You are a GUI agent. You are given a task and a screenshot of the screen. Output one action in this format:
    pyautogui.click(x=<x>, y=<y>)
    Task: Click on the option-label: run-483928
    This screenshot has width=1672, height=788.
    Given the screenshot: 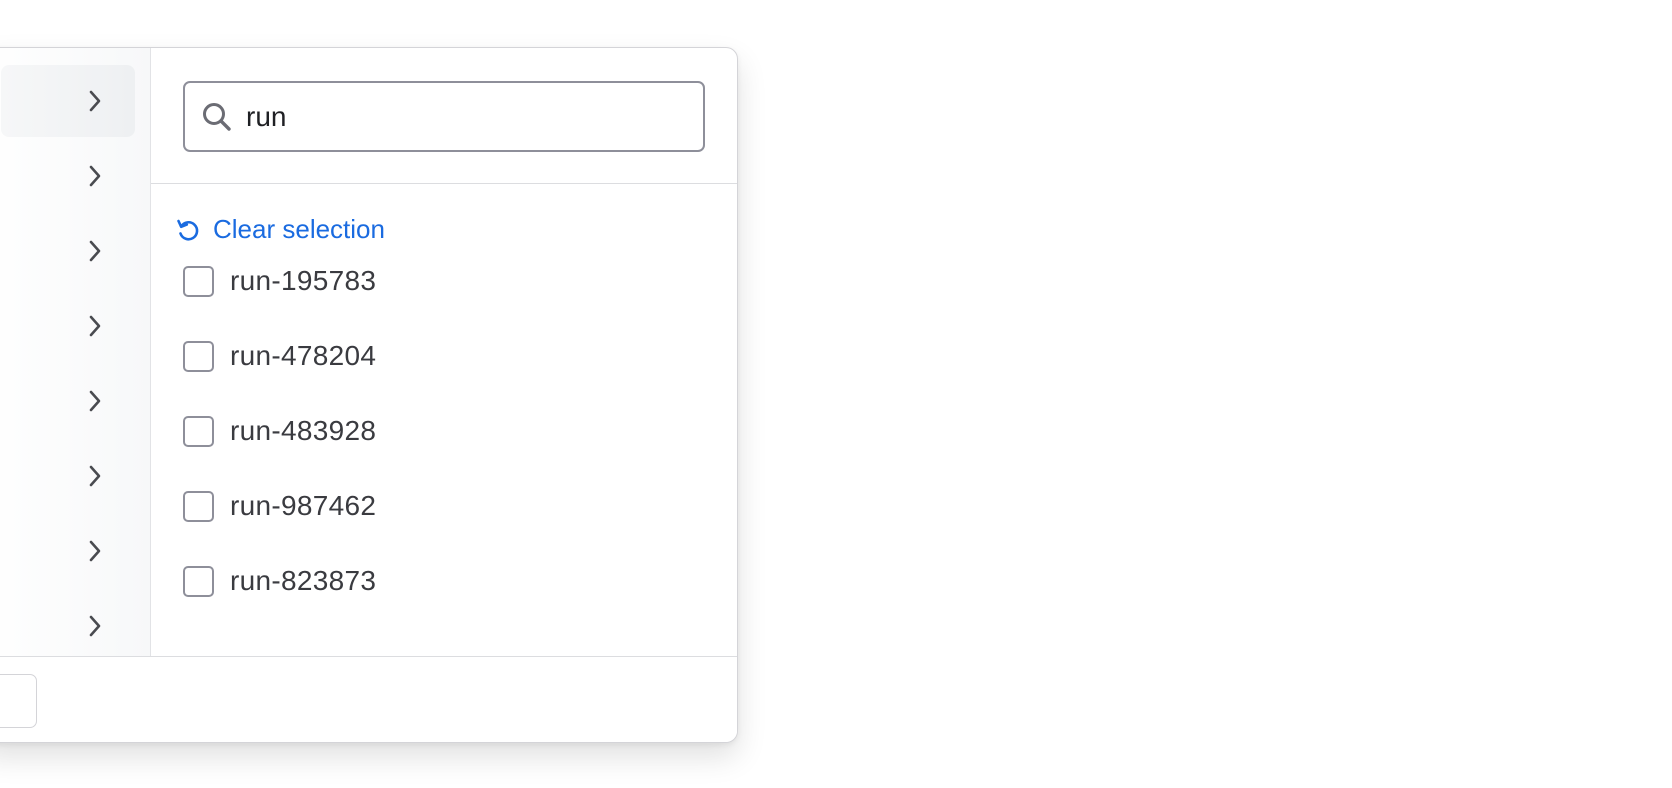 What is the action you would take?
    pyautogui.click(x=303, y=430)
    